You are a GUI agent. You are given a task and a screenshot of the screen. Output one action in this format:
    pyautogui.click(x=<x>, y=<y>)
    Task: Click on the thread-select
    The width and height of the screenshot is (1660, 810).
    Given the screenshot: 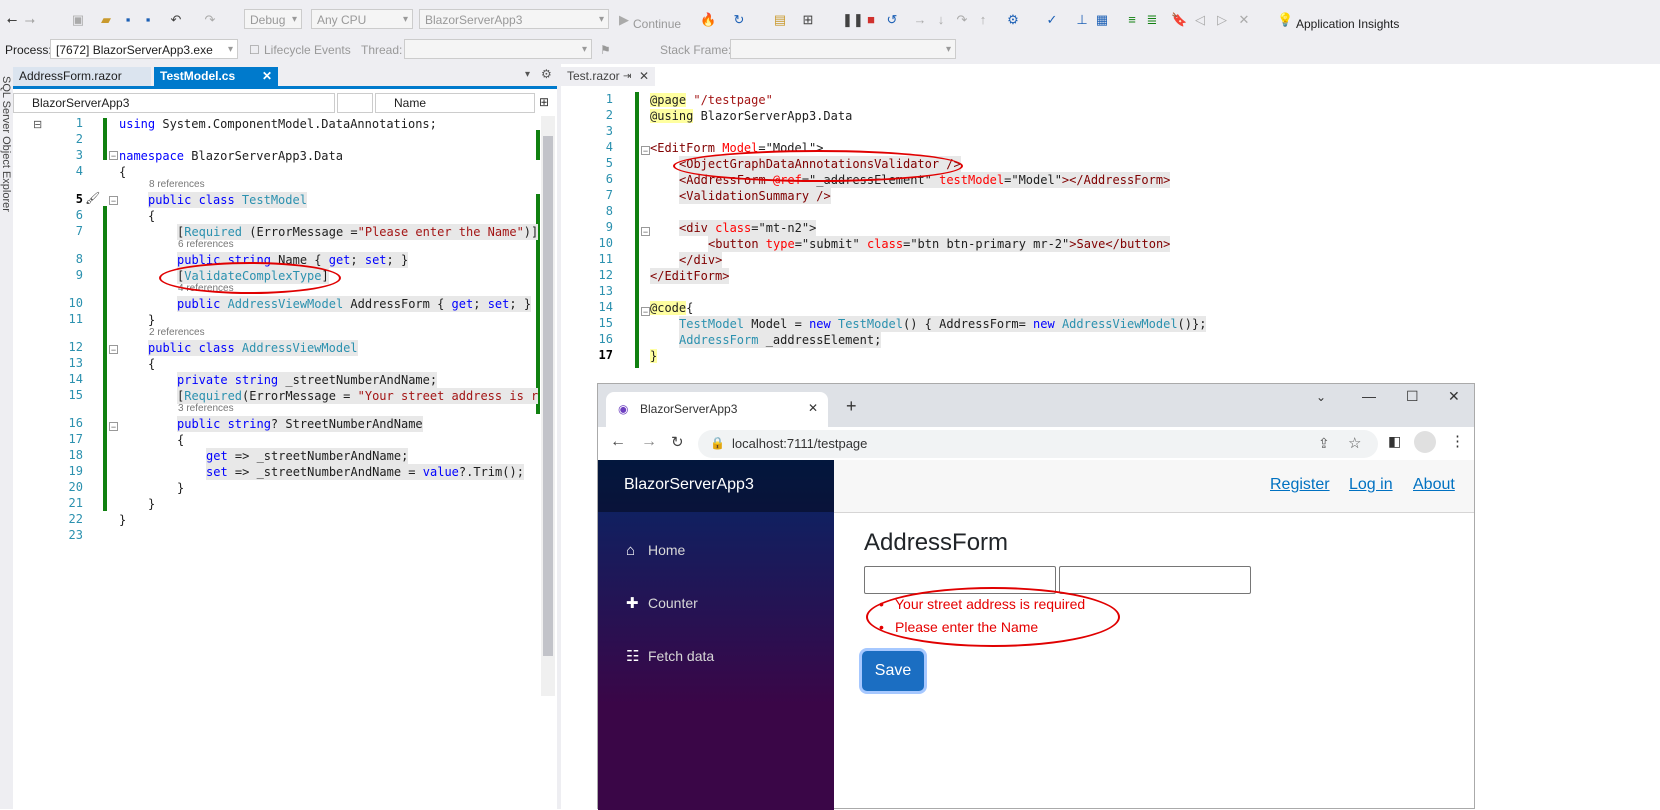 What is the action you would take?
    pyautogui.click(x=498, y=49)
    